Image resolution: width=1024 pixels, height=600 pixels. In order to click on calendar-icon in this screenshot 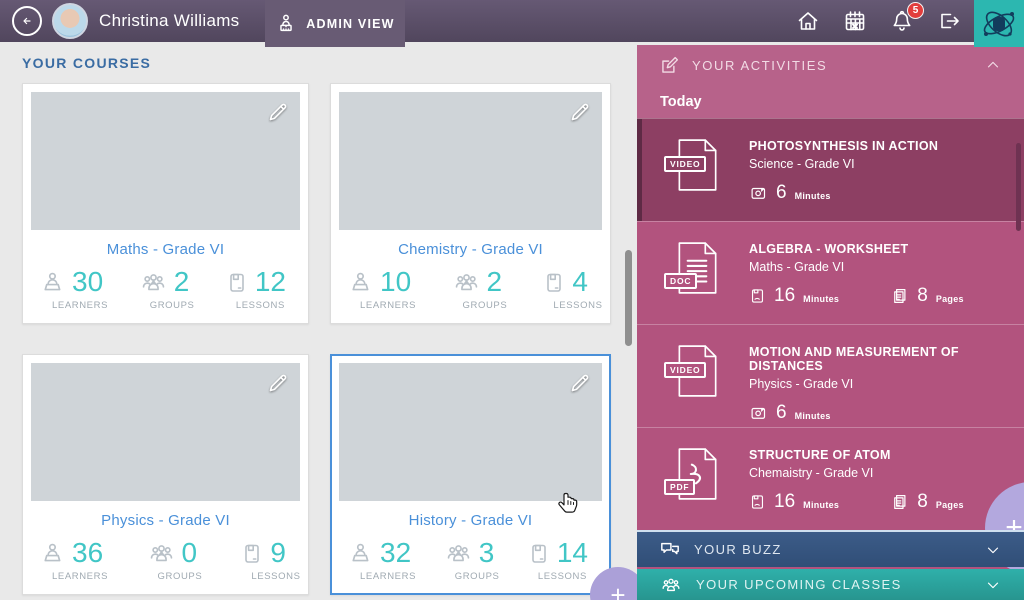, I will do `click(855, 21)`.